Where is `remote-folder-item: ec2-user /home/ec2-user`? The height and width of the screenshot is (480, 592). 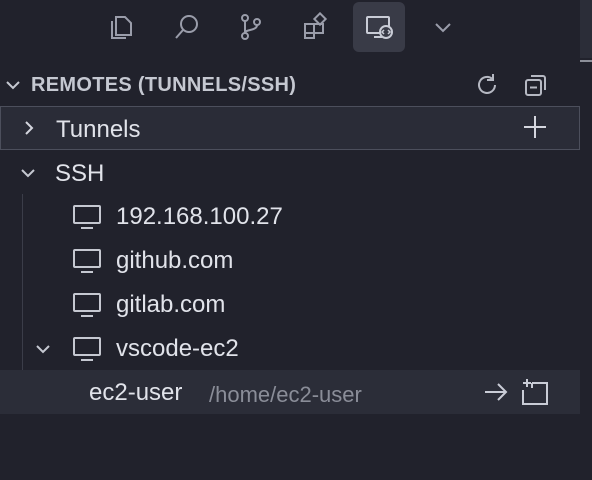 remote-folder-item: ec2-user /home/ec2-user is located at coordinates (290, 392).